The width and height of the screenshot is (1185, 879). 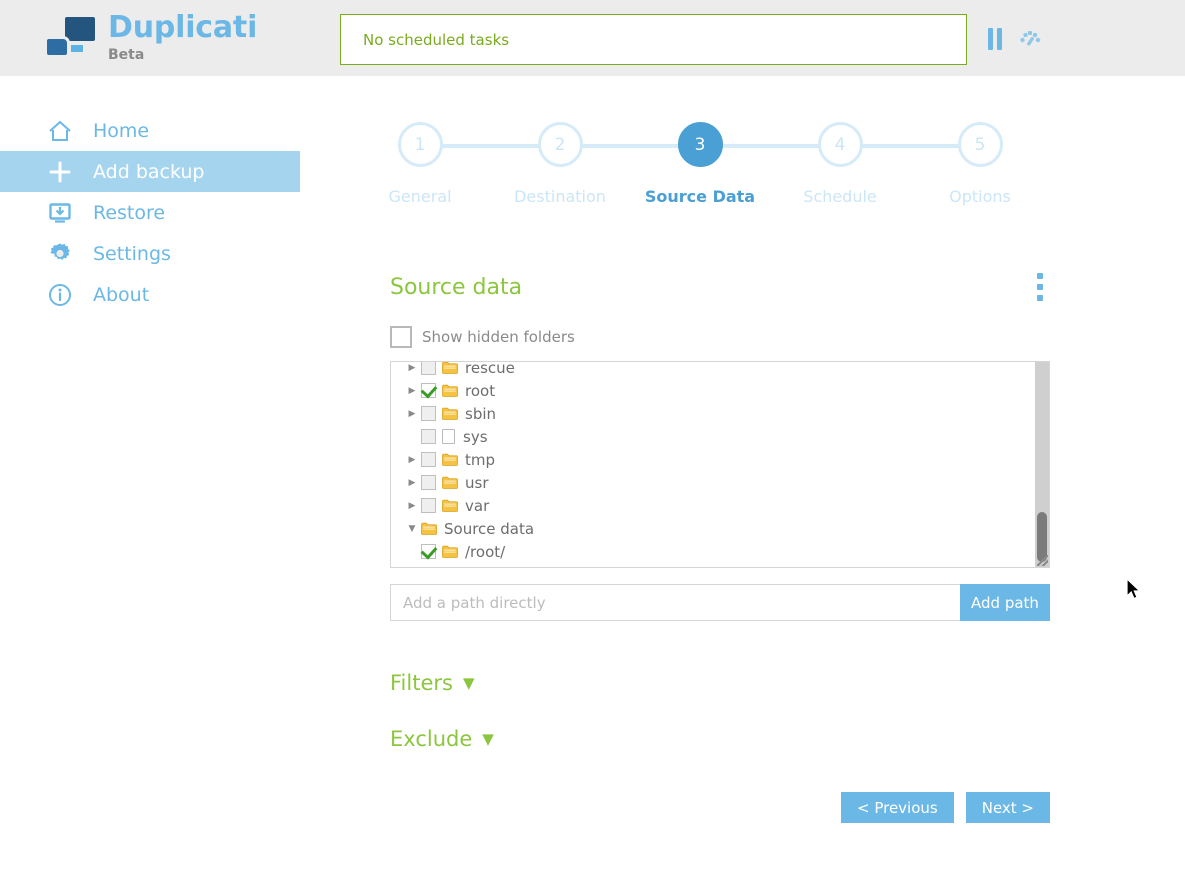 What do you see at coordinates (165, 294) in the screenshot?
I see `sidebar-item-about: About` at bounding box center [165, 294].